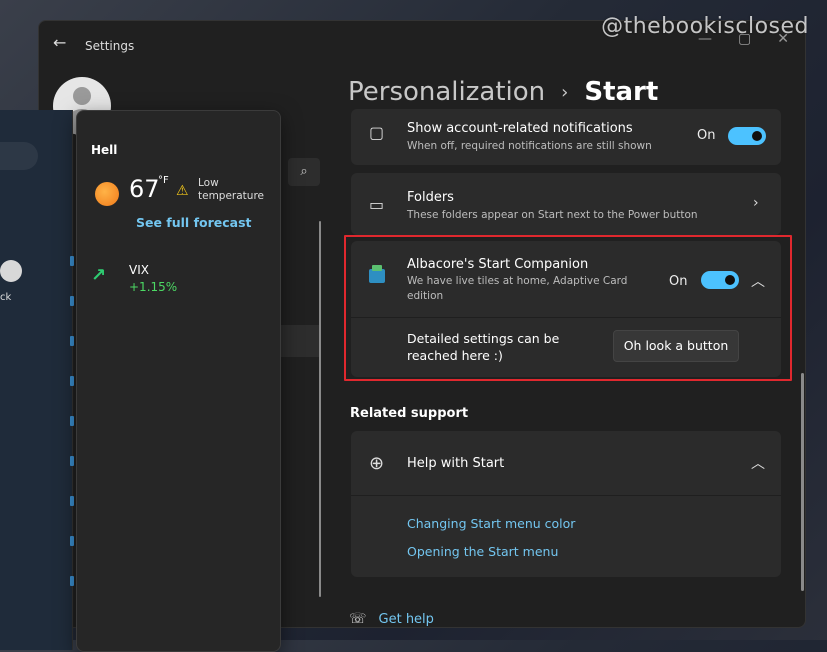 The height and width of the screenshot is (652, 827). Describe the element at coordinates (11, 271) in the screenshot. I see `app-icon` at that location.